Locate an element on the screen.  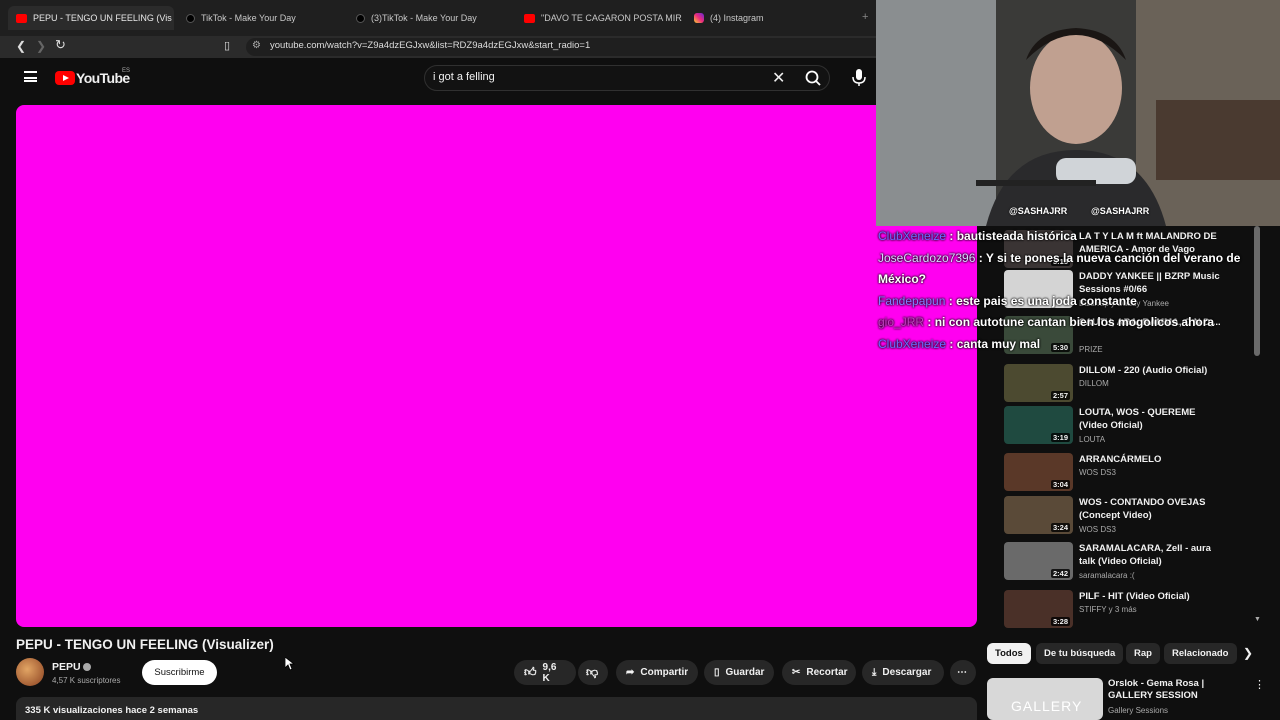
chat-username: Fandepapun is located at coordinates (911, 301).